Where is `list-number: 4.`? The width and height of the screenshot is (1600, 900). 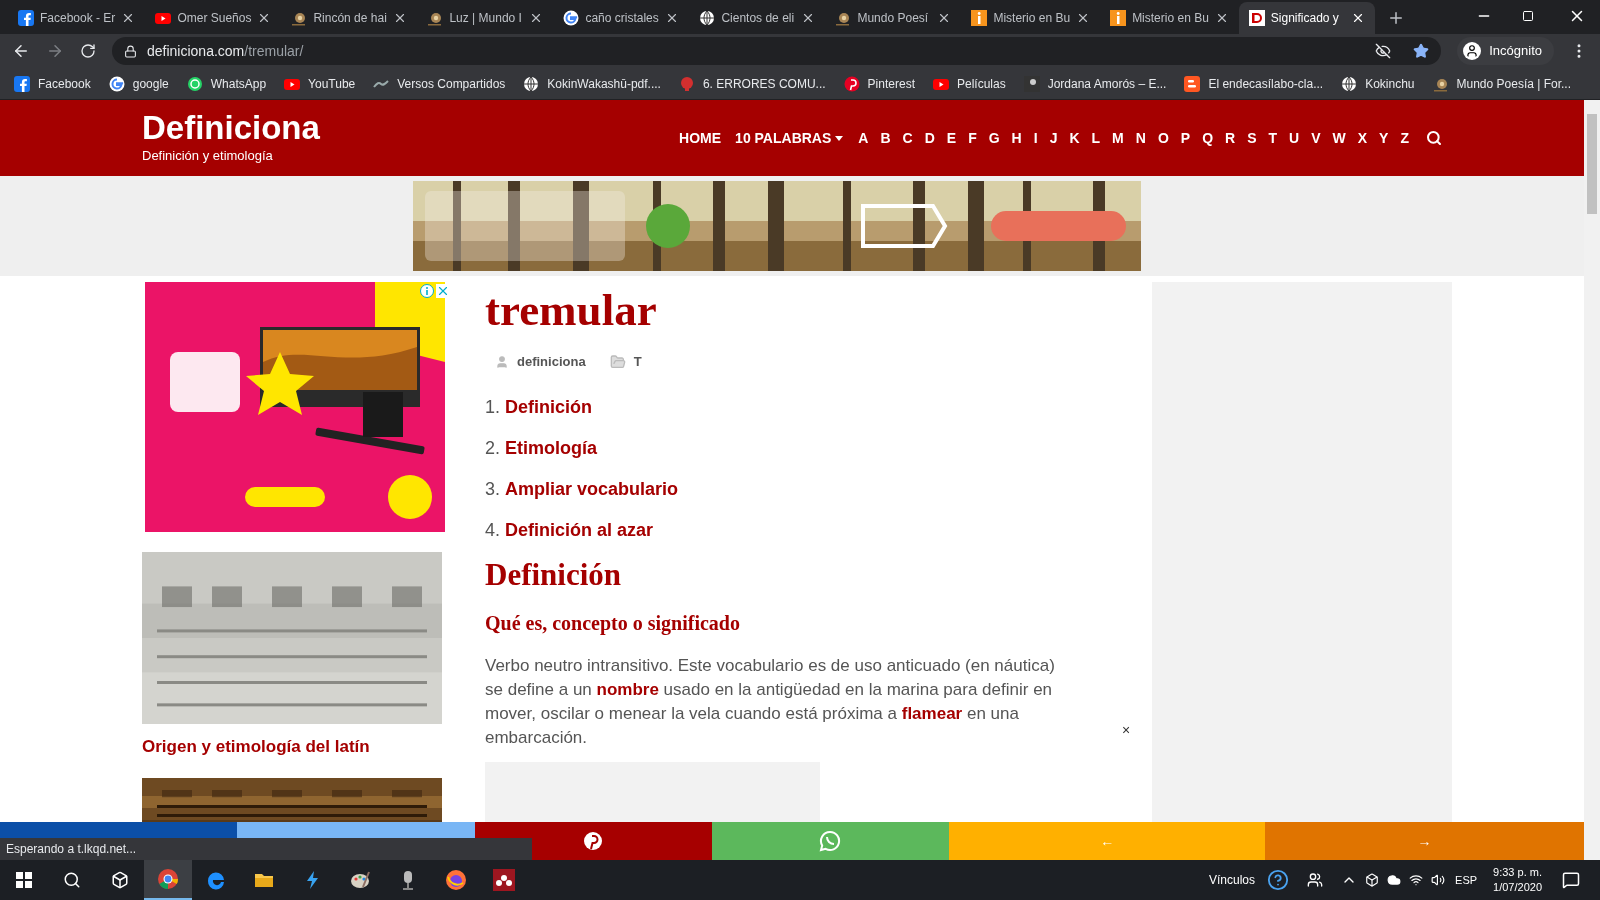 list-number: 4. is located at coordinates (492, 530).